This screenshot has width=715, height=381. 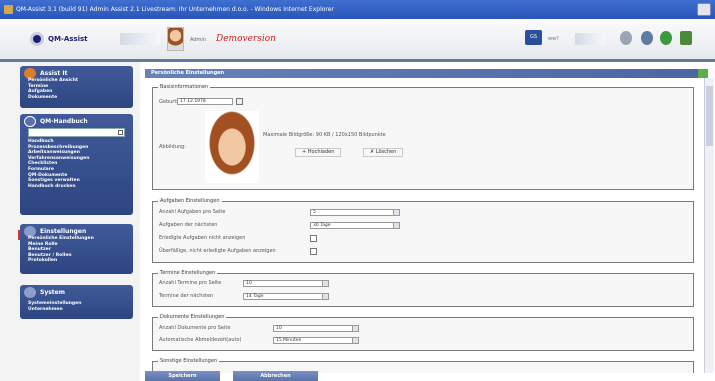 I want to click on help-icon, so click(x=666, y=38).